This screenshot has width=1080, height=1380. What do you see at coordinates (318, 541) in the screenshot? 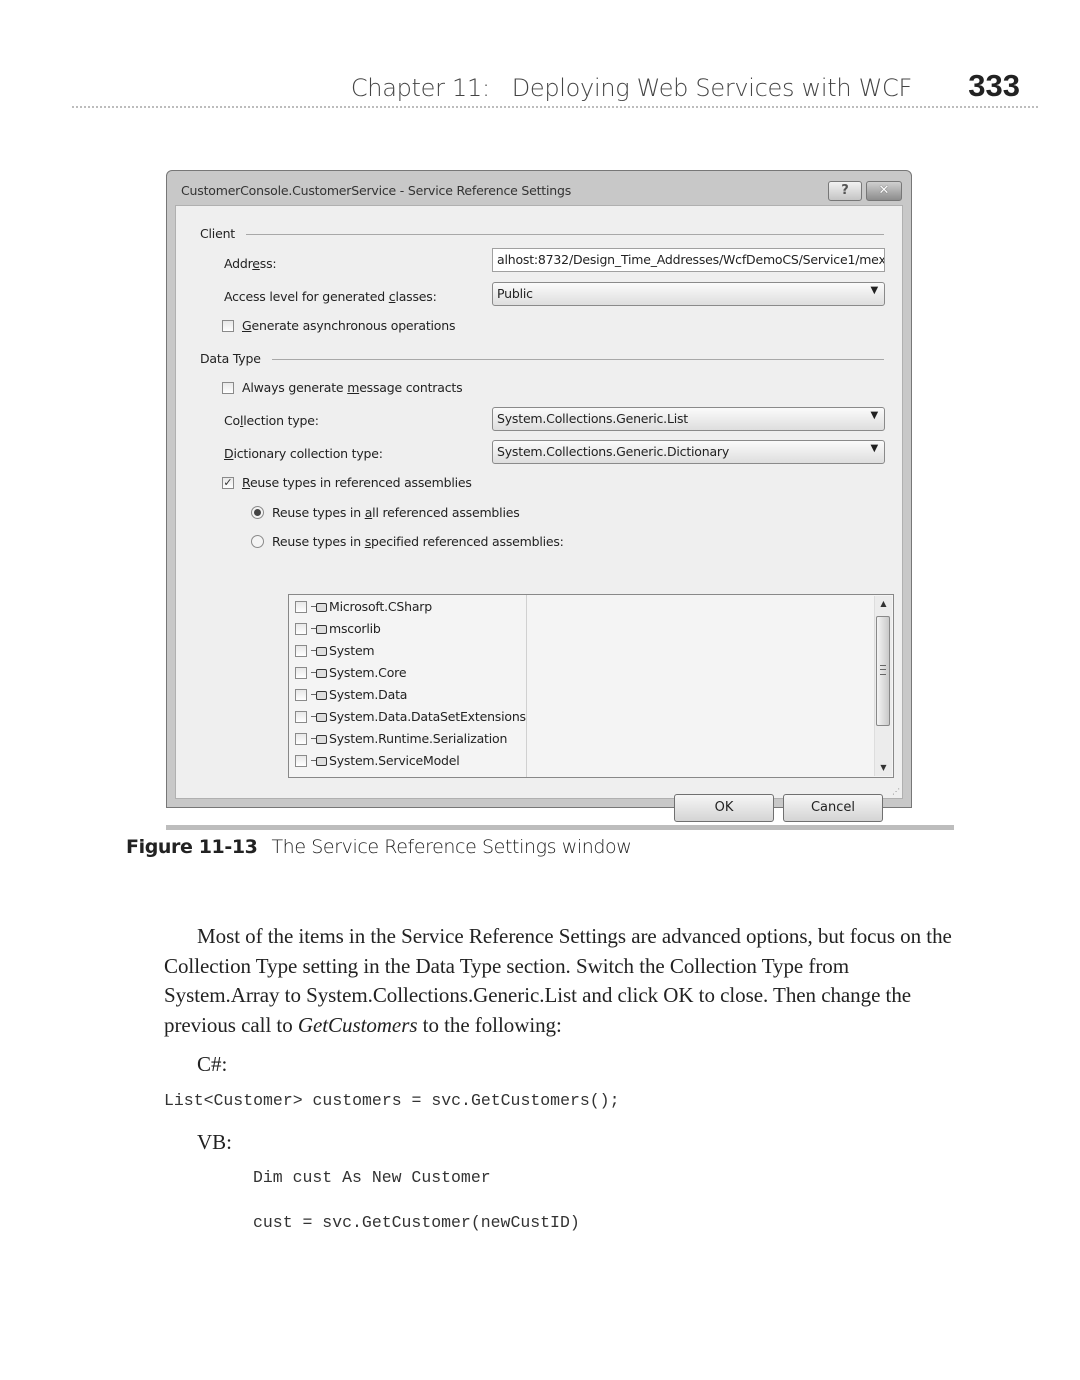
I see `reuse-specified-text: Reuse types in` at bounding box center [318, 541].